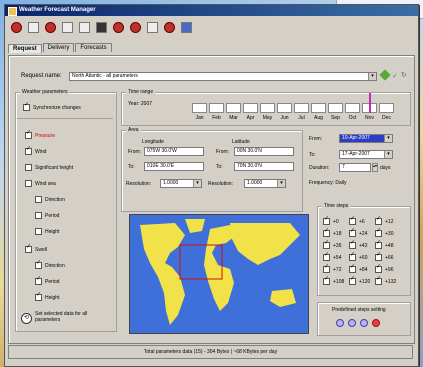  Describe the element at coordinates (33, 27) in the screenshot. I see `open-icon` at that location.